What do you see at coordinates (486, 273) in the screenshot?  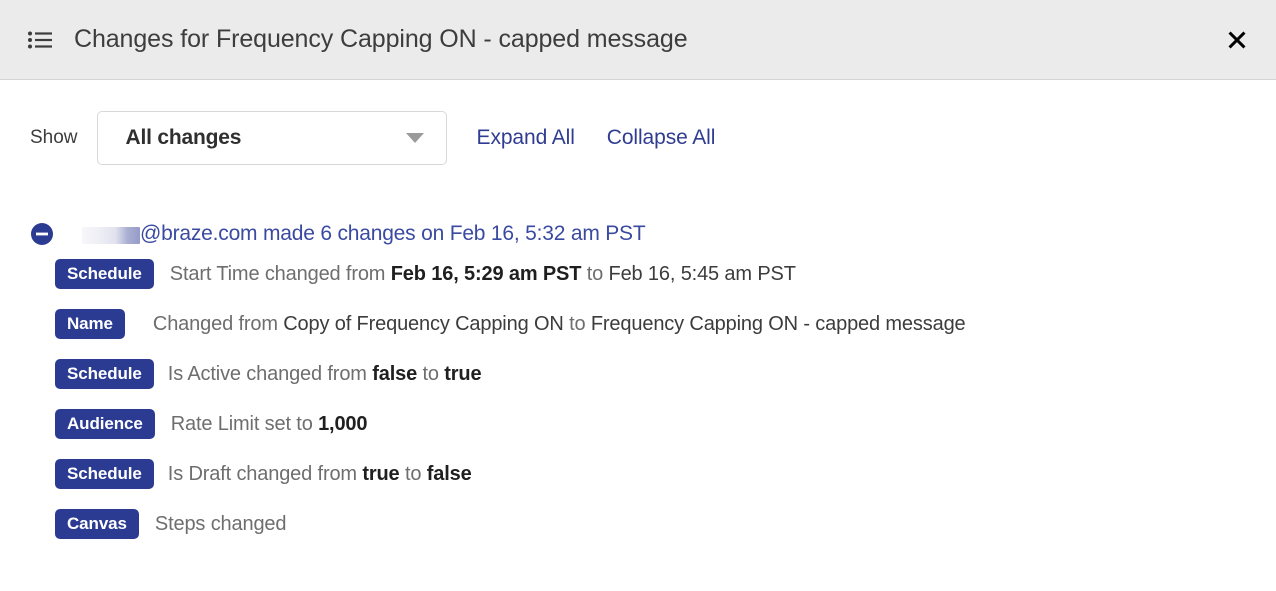 I see `change-text-segment: Feb 16, 5:29 am PST` at bounding box center [486, 273].